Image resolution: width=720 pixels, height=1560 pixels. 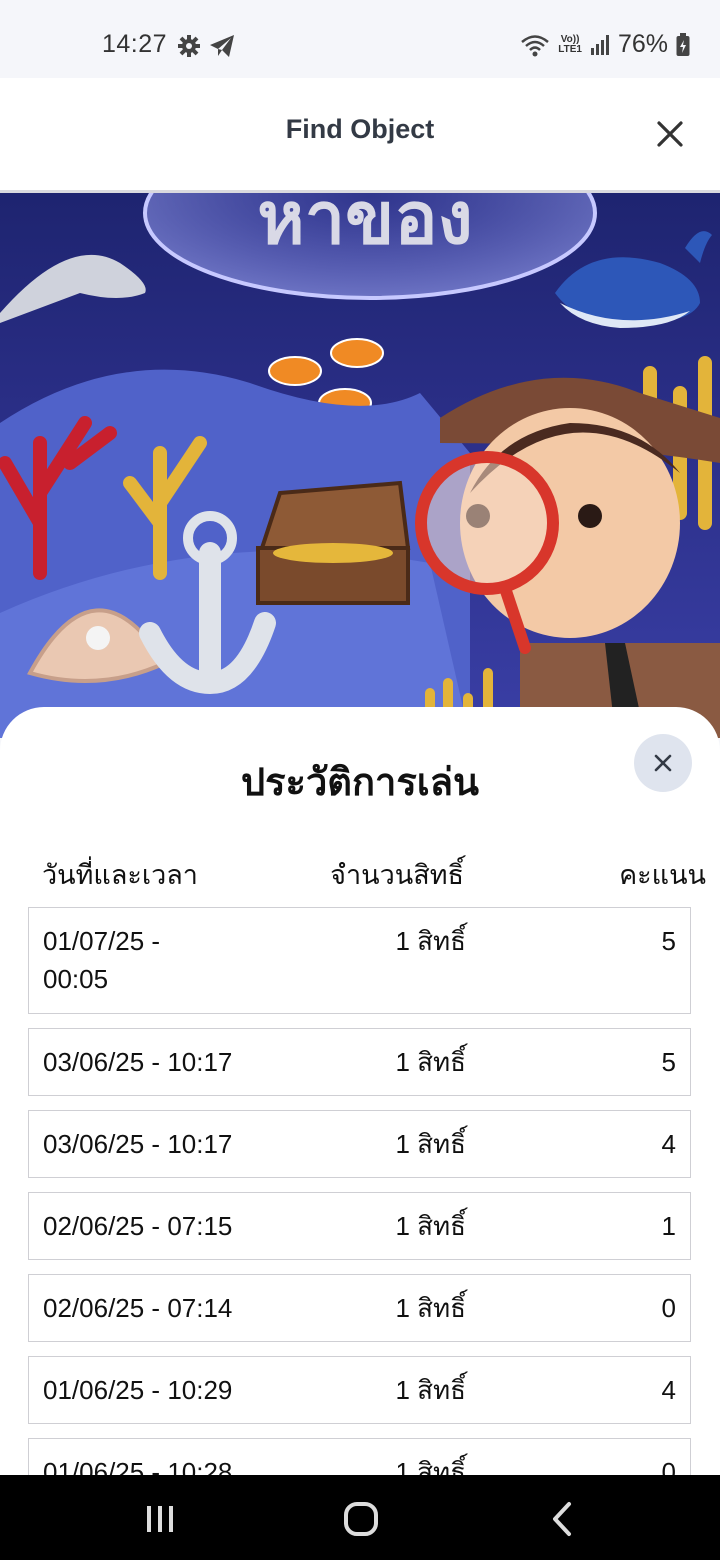 I want to click on battery-icon, so click(x=683, y=44).